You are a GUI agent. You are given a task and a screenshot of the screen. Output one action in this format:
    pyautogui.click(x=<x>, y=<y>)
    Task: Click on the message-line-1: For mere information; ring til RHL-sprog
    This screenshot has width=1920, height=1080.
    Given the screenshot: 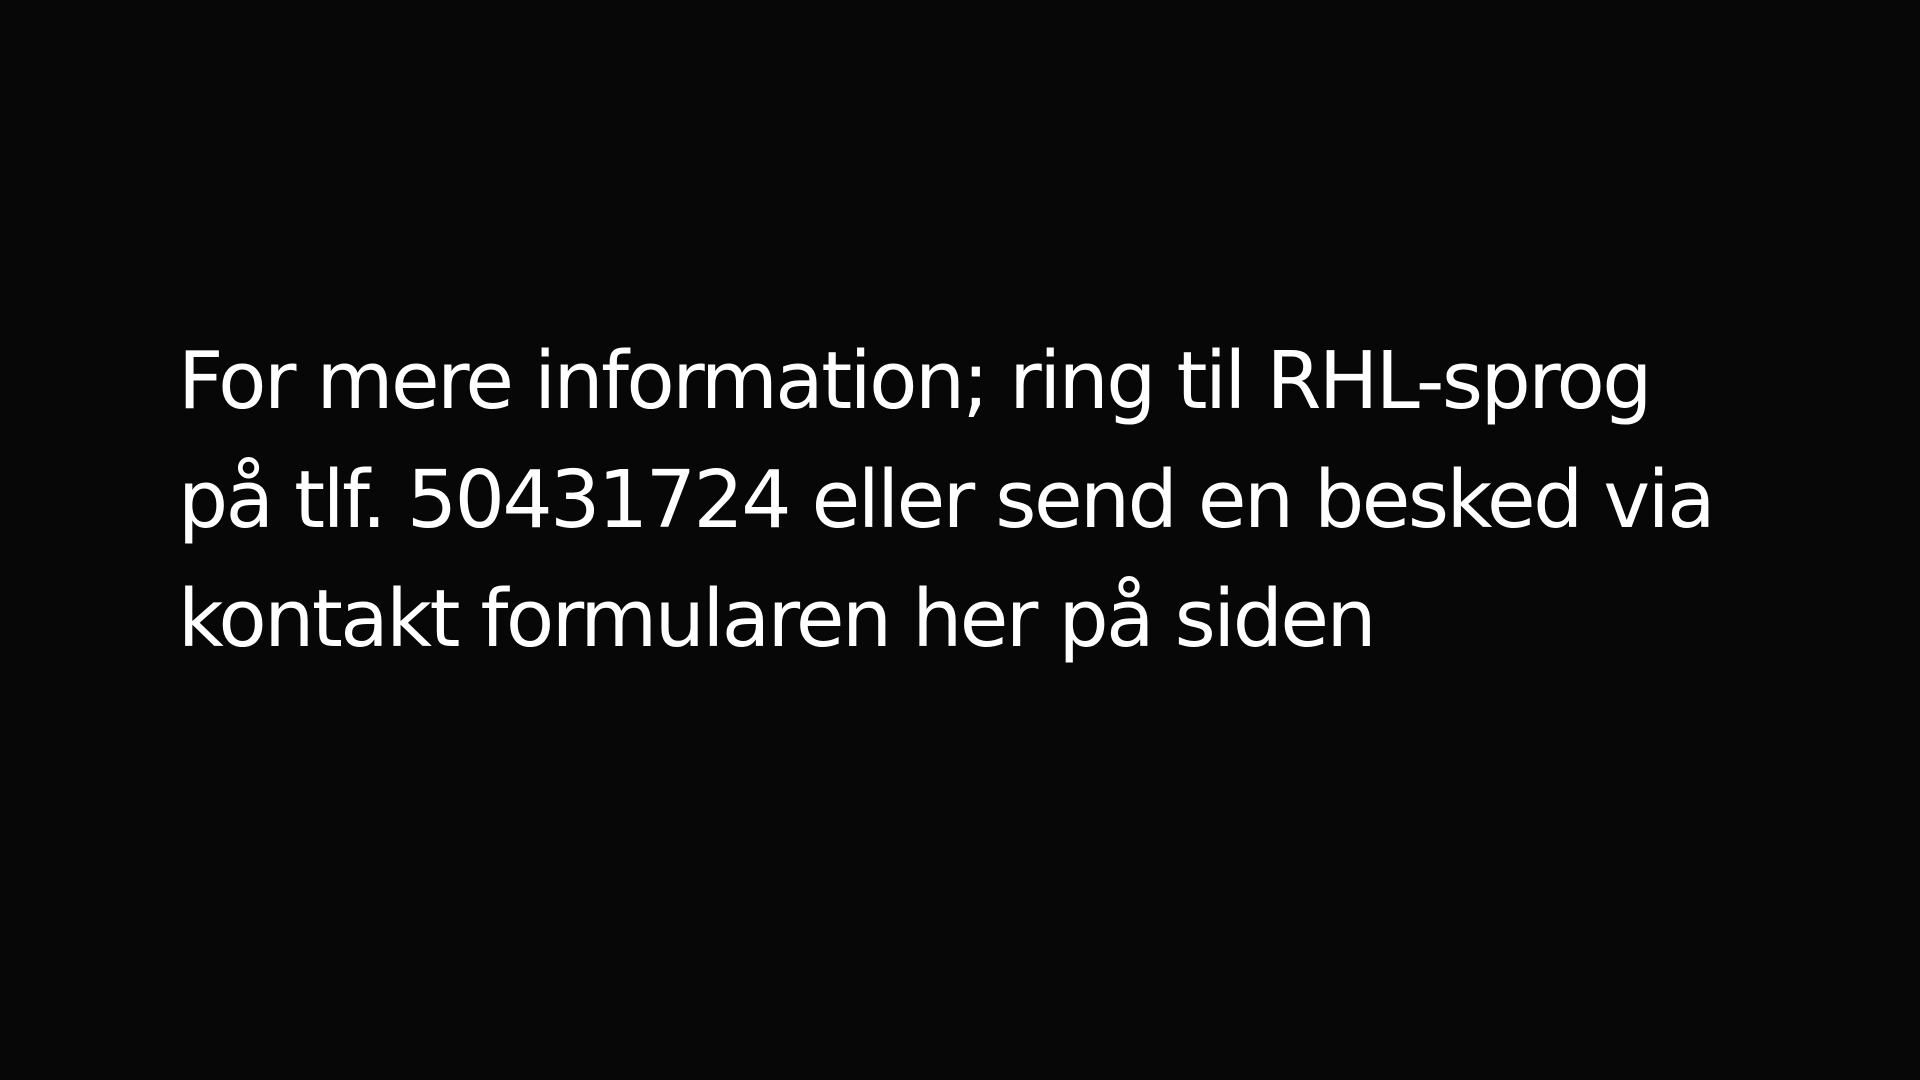 What is the action you would take?
    pyautogui.click(x=915, y=381)
    